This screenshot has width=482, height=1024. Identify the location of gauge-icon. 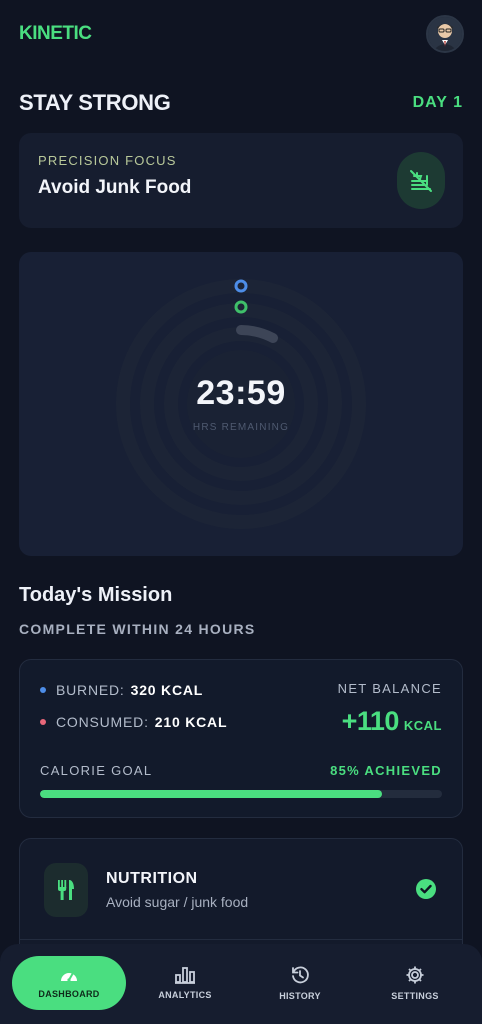
(69, 977).